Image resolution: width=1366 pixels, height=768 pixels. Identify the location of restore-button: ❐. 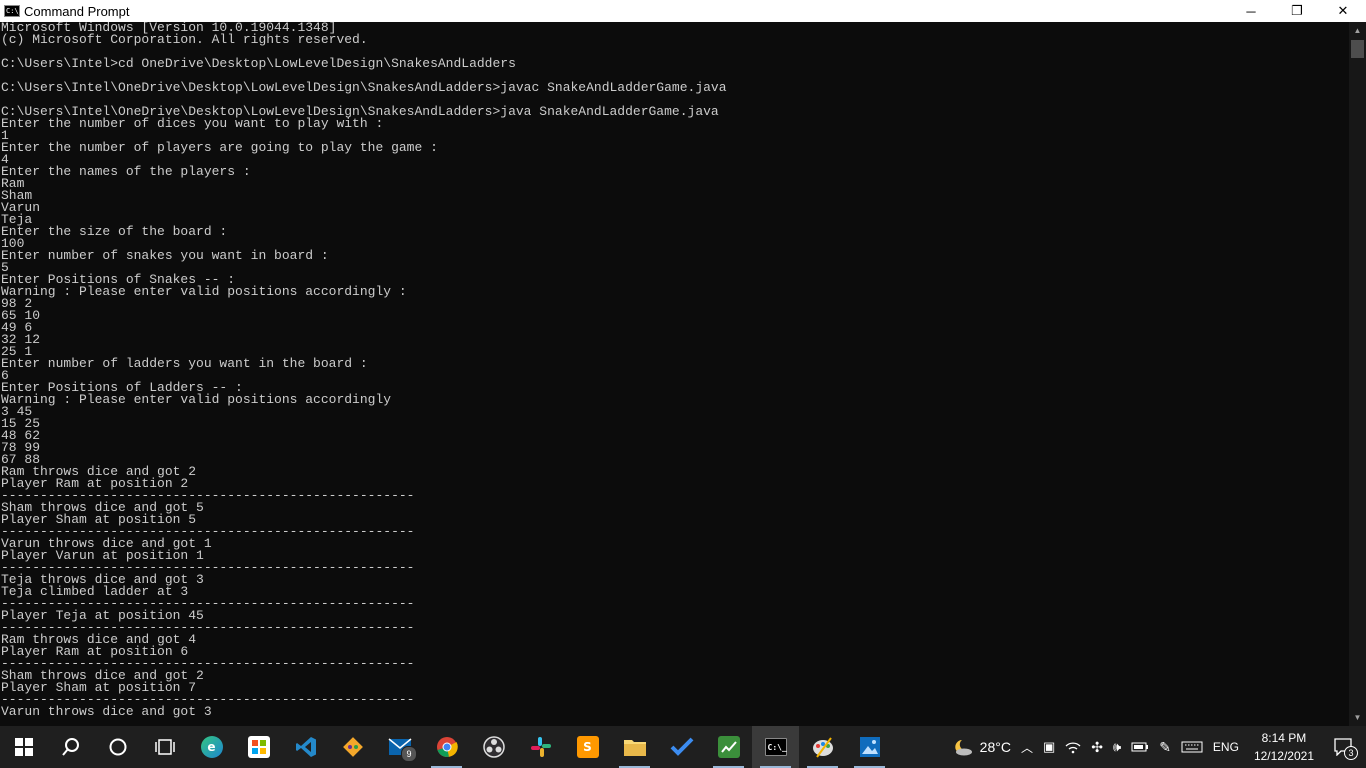
(1297, 11).